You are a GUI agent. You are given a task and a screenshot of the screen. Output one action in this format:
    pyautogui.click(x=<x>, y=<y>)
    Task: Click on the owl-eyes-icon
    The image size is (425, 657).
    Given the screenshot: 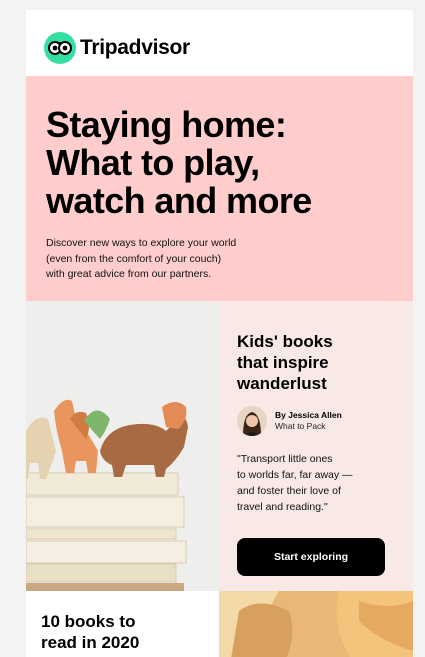 What is the action you would take?
    pyautogui.click(x=60, y=48)
    